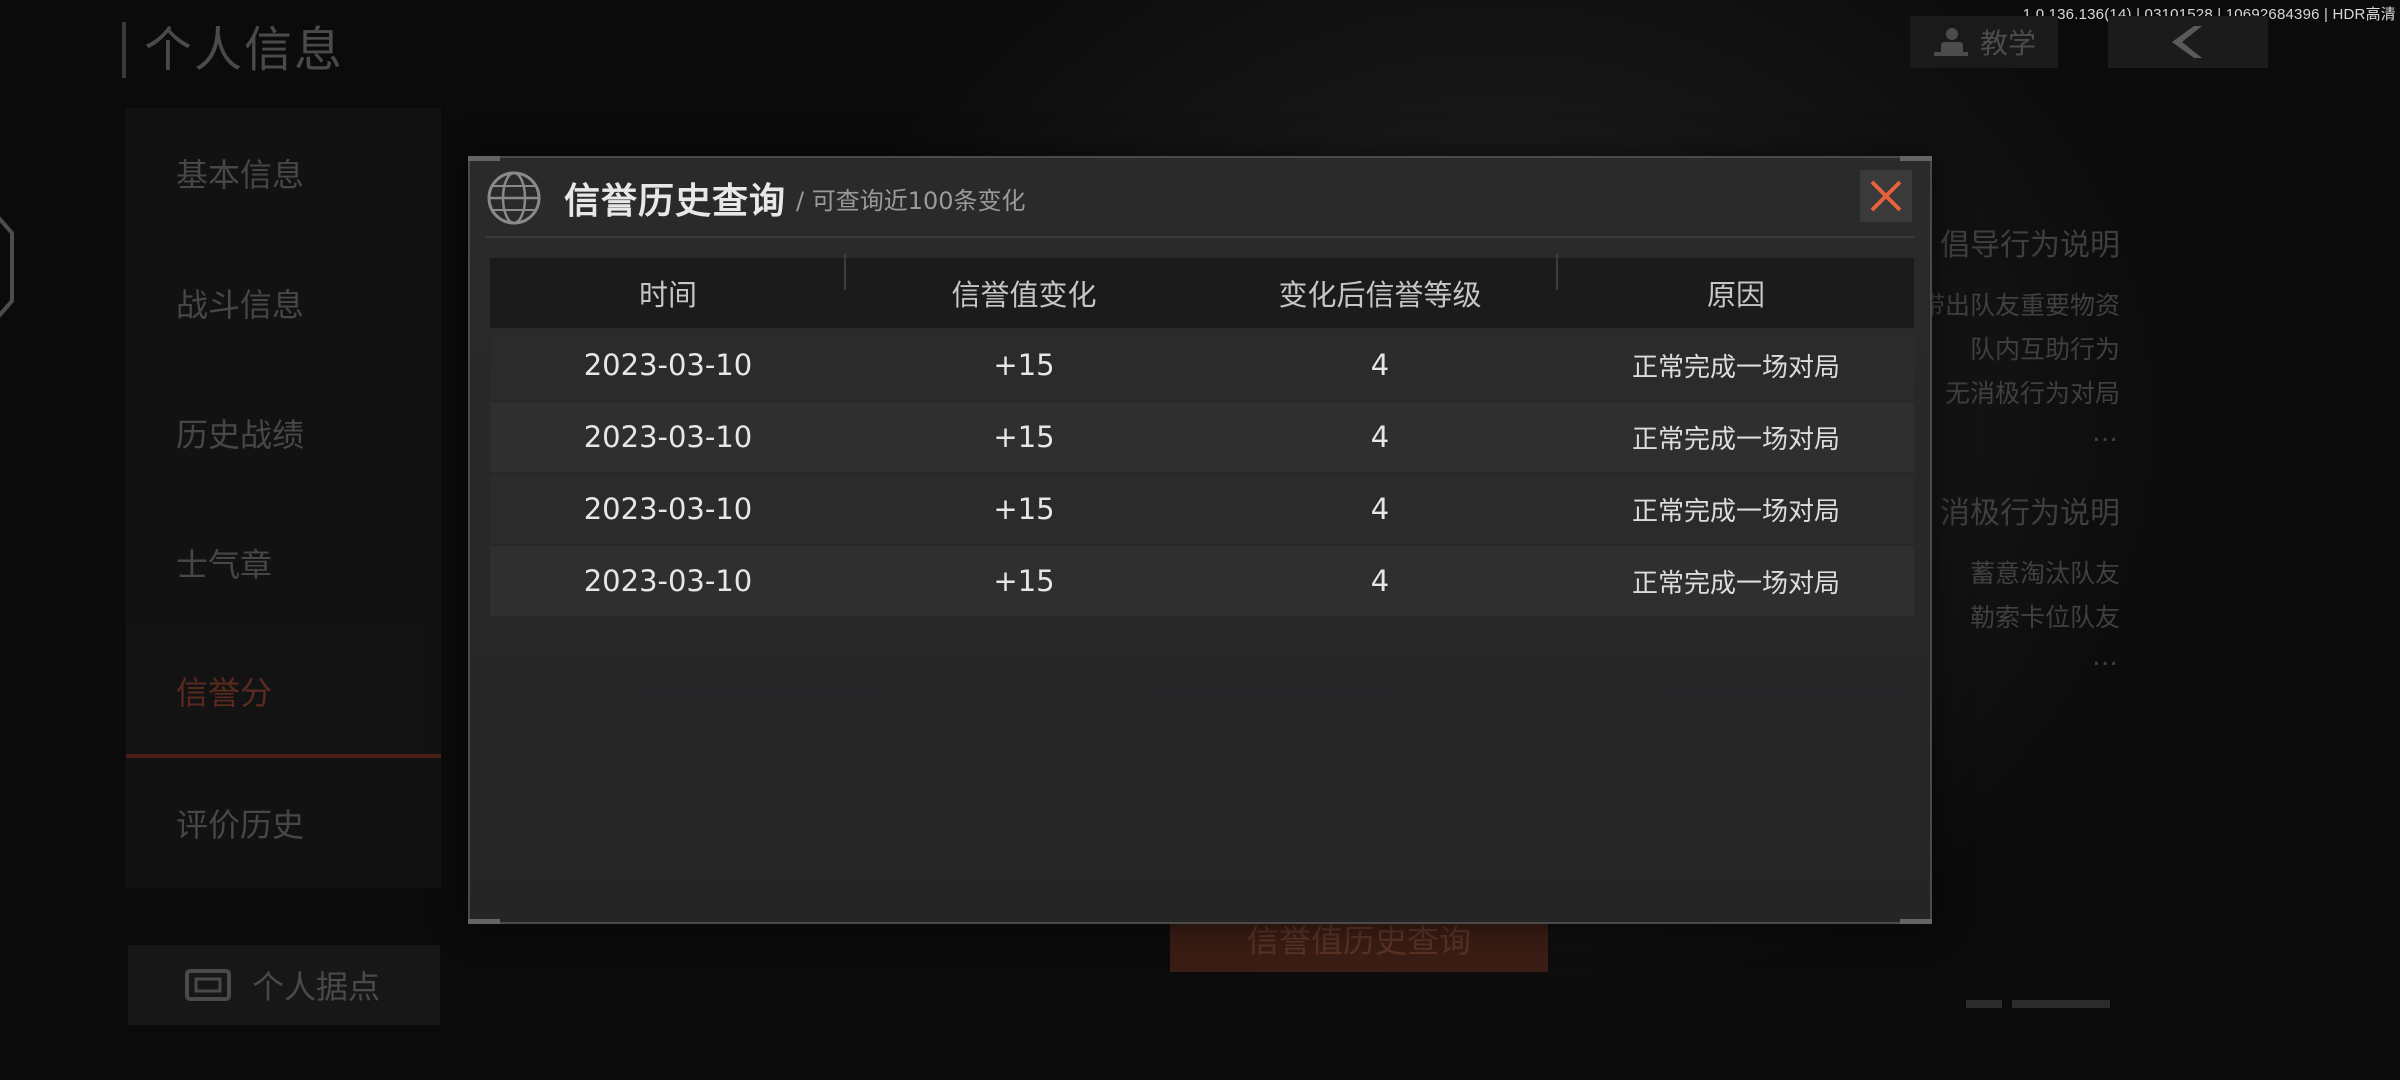 This screenshot has height=1080, width=2400. I want to click on sidebar-item-label: 信誉分, so click(224, 693).